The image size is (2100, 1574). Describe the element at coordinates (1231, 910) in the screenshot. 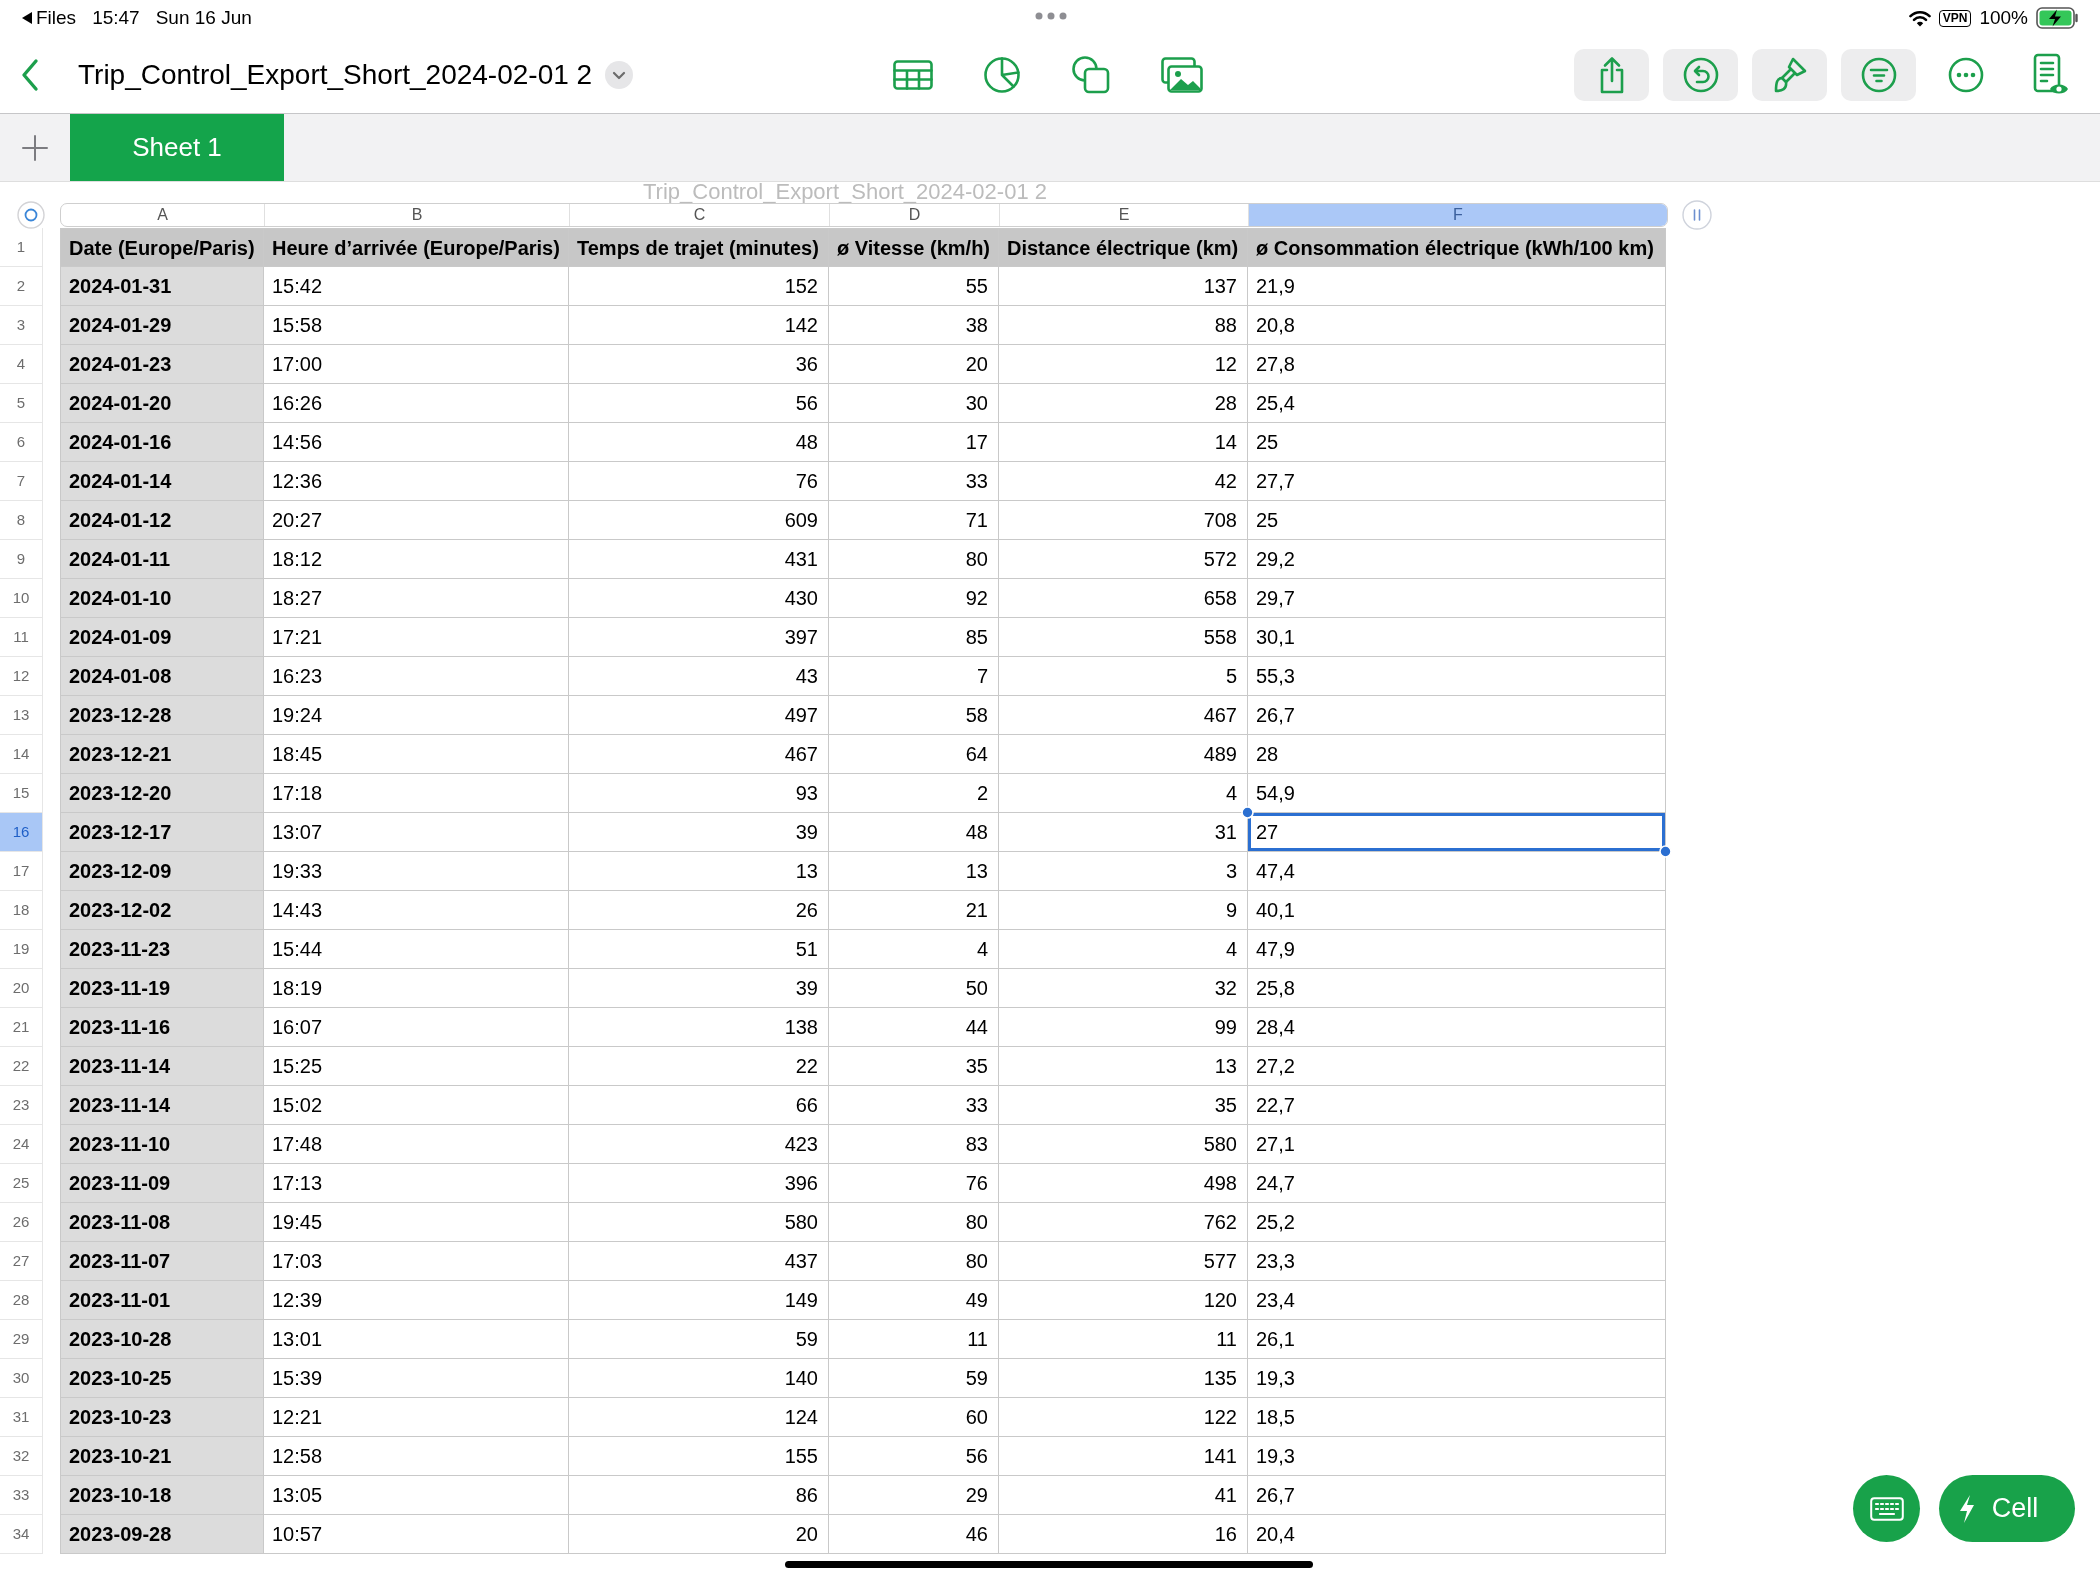

I see `table-cell-text: 9` at that location.